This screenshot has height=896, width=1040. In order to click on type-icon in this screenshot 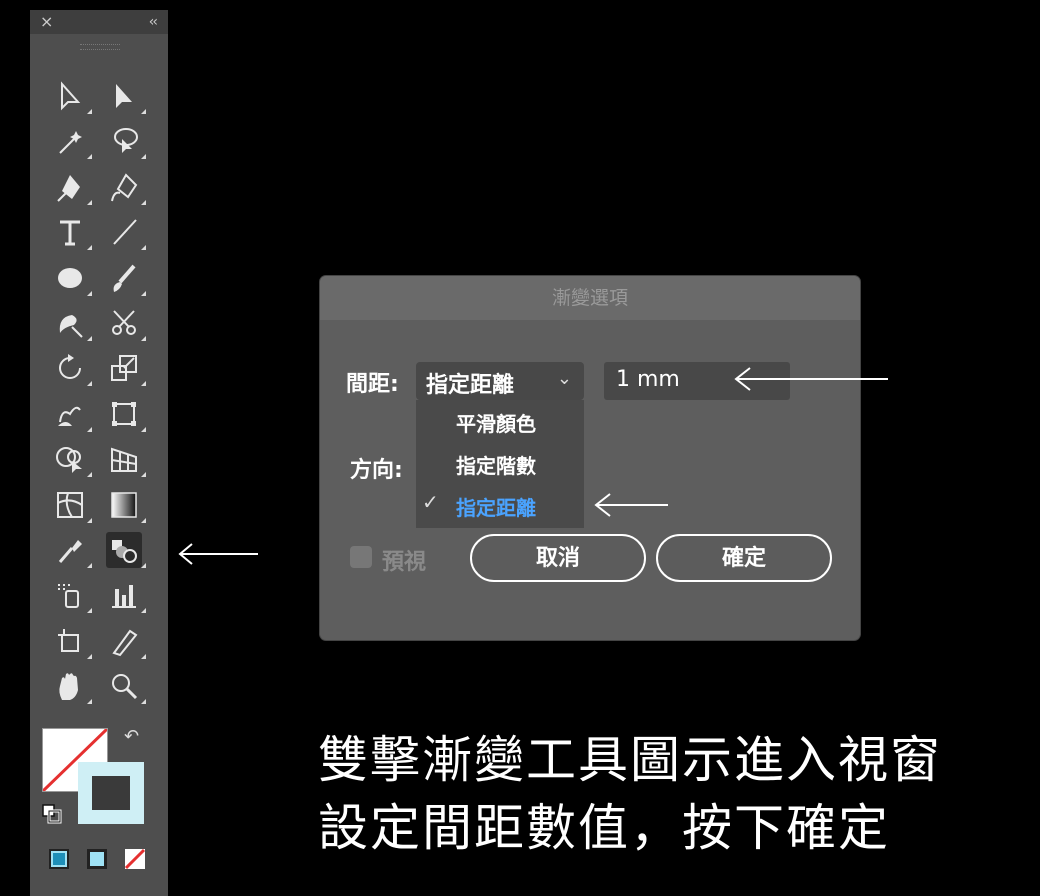, I will do `click(72, 232)`.